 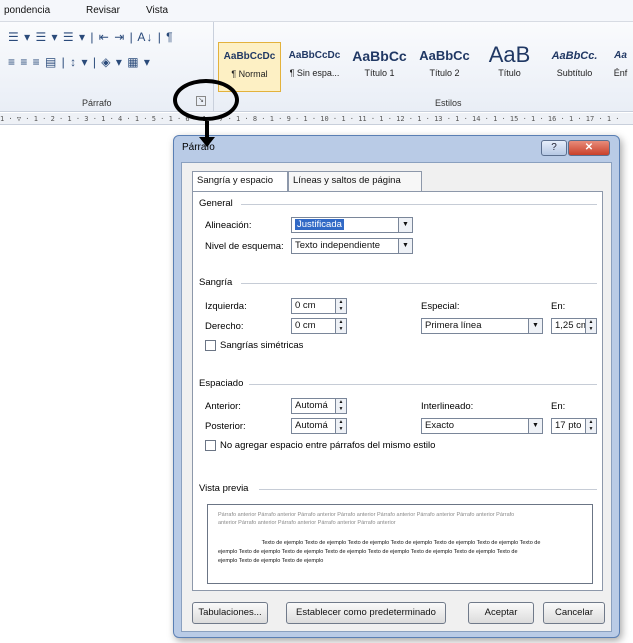 What do you see at coordinates (355, 181) in the screenshot?
I see `tab-lineas-saltos: Líneas y saltos de página` at bounding box center [355, 181].